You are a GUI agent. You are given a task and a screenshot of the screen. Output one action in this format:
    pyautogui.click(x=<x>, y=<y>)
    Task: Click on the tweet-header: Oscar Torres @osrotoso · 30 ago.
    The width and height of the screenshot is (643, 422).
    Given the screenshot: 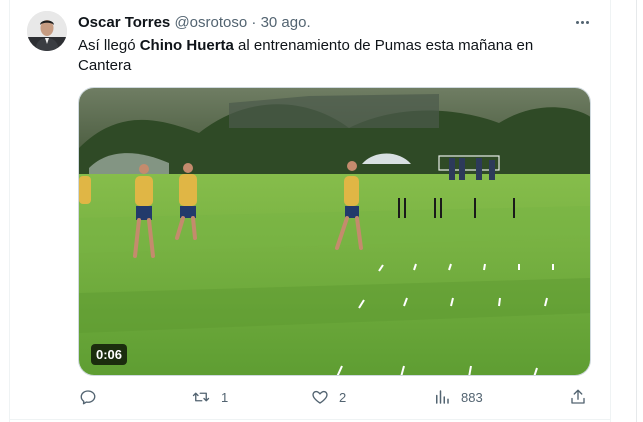 What is the action you would take?
    pyautogui.click(x=194, y=23)
    